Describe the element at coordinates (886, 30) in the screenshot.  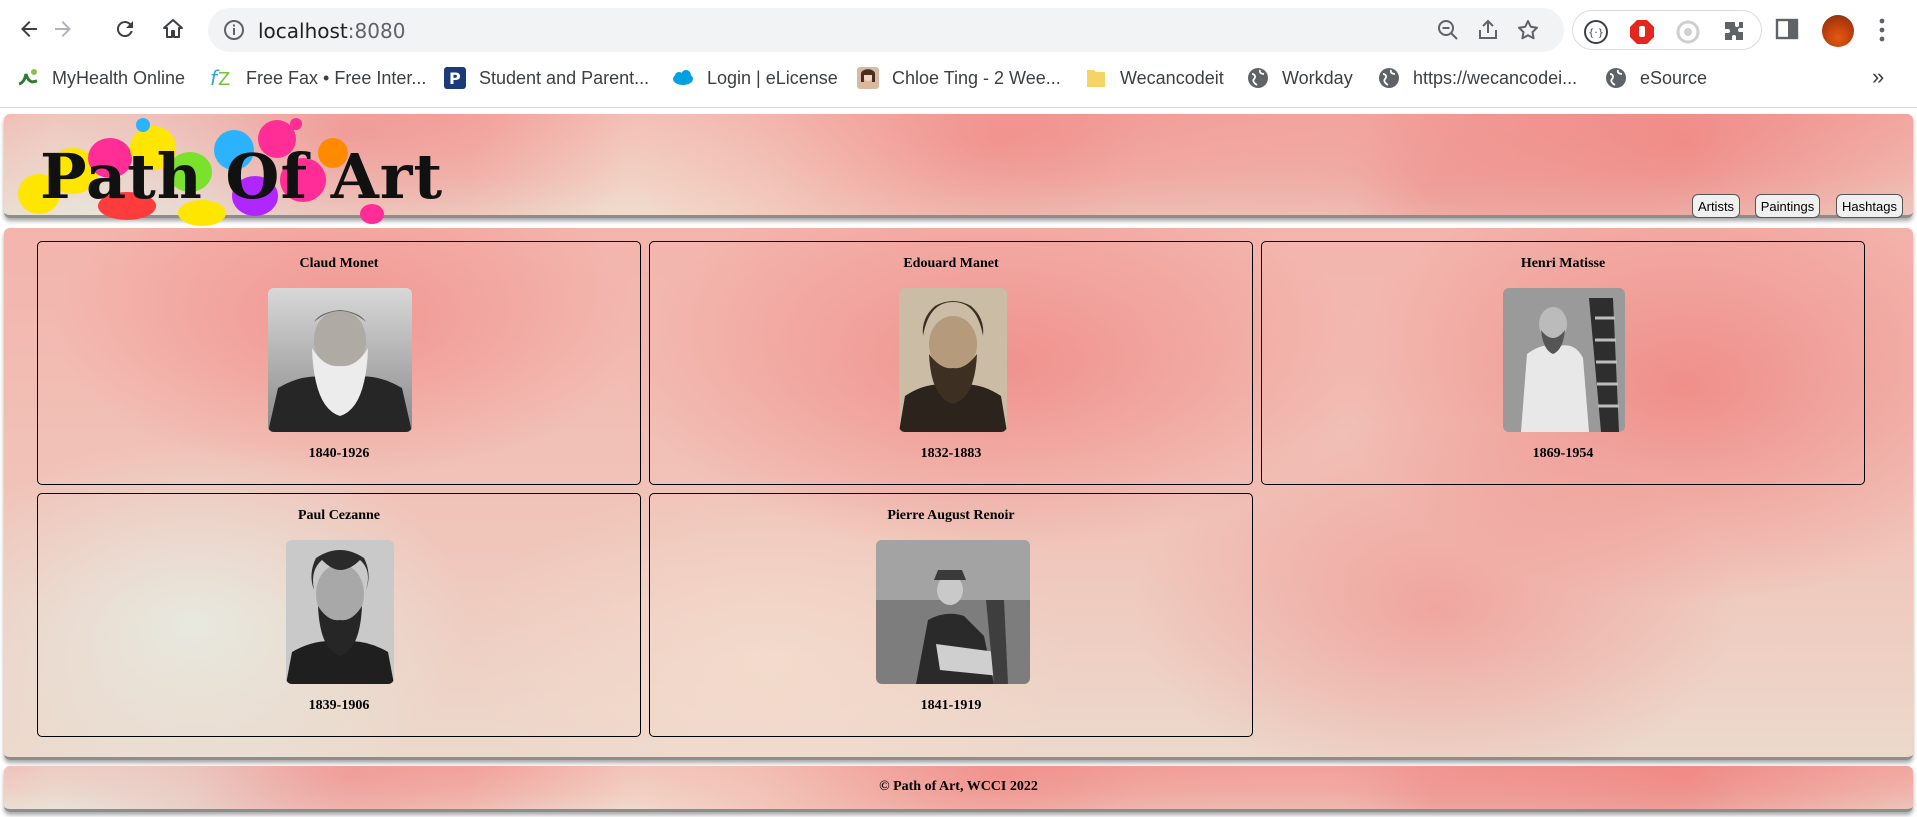
I see `address-bar: localhost:8080` at that location.